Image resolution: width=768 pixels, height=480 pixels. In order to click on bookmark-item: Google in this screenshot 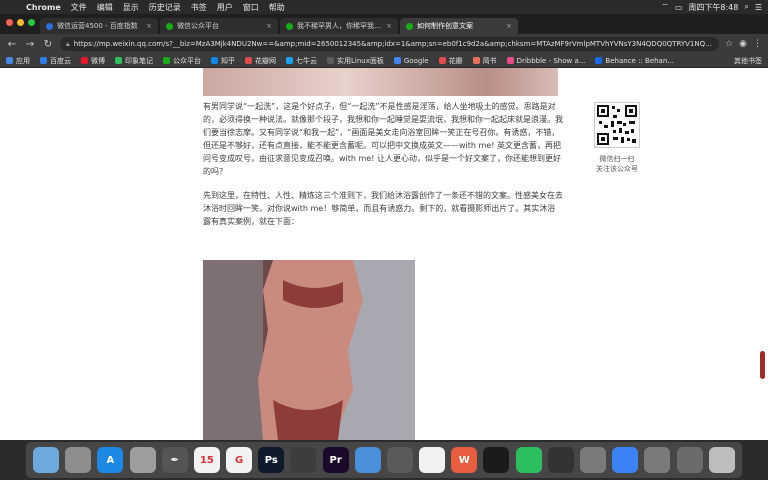, I will do `click(411, 61)`.